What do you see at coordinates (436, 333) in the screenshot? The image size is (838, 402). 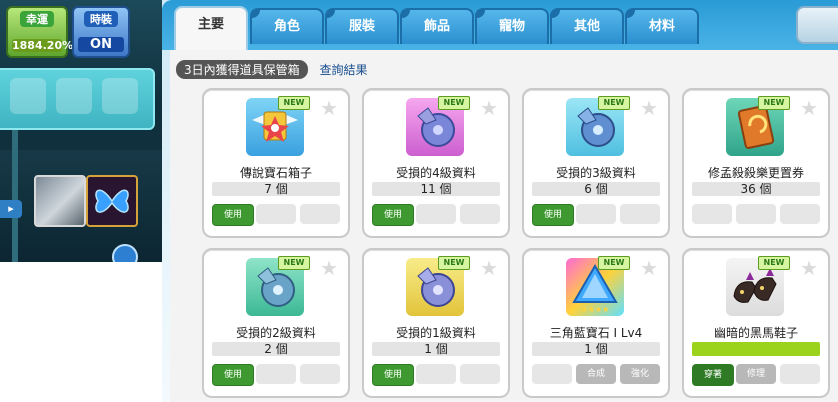 I see `item-name: 受損的1級資料` at bounding box center [436, 333].